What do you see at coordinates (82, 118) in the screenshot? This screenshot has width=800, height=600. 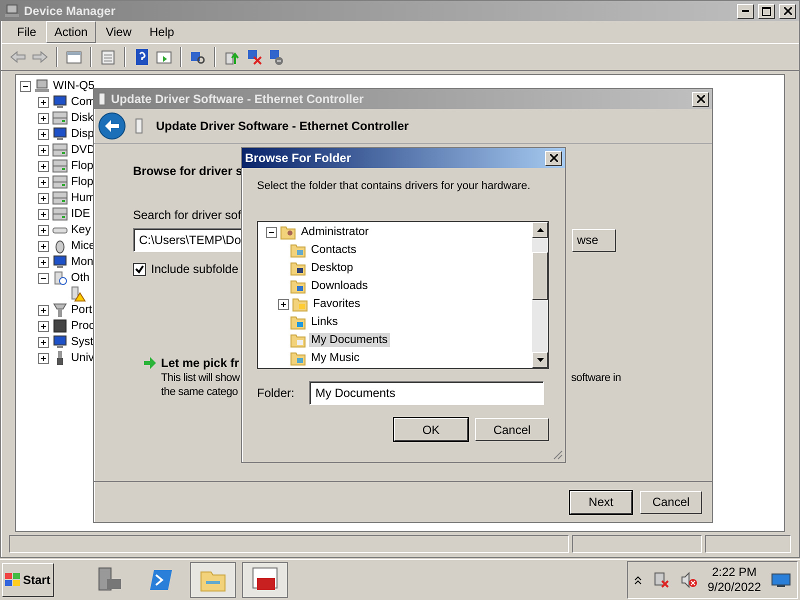 I see `tree-item: Disk` at bounding box center [82, 118].